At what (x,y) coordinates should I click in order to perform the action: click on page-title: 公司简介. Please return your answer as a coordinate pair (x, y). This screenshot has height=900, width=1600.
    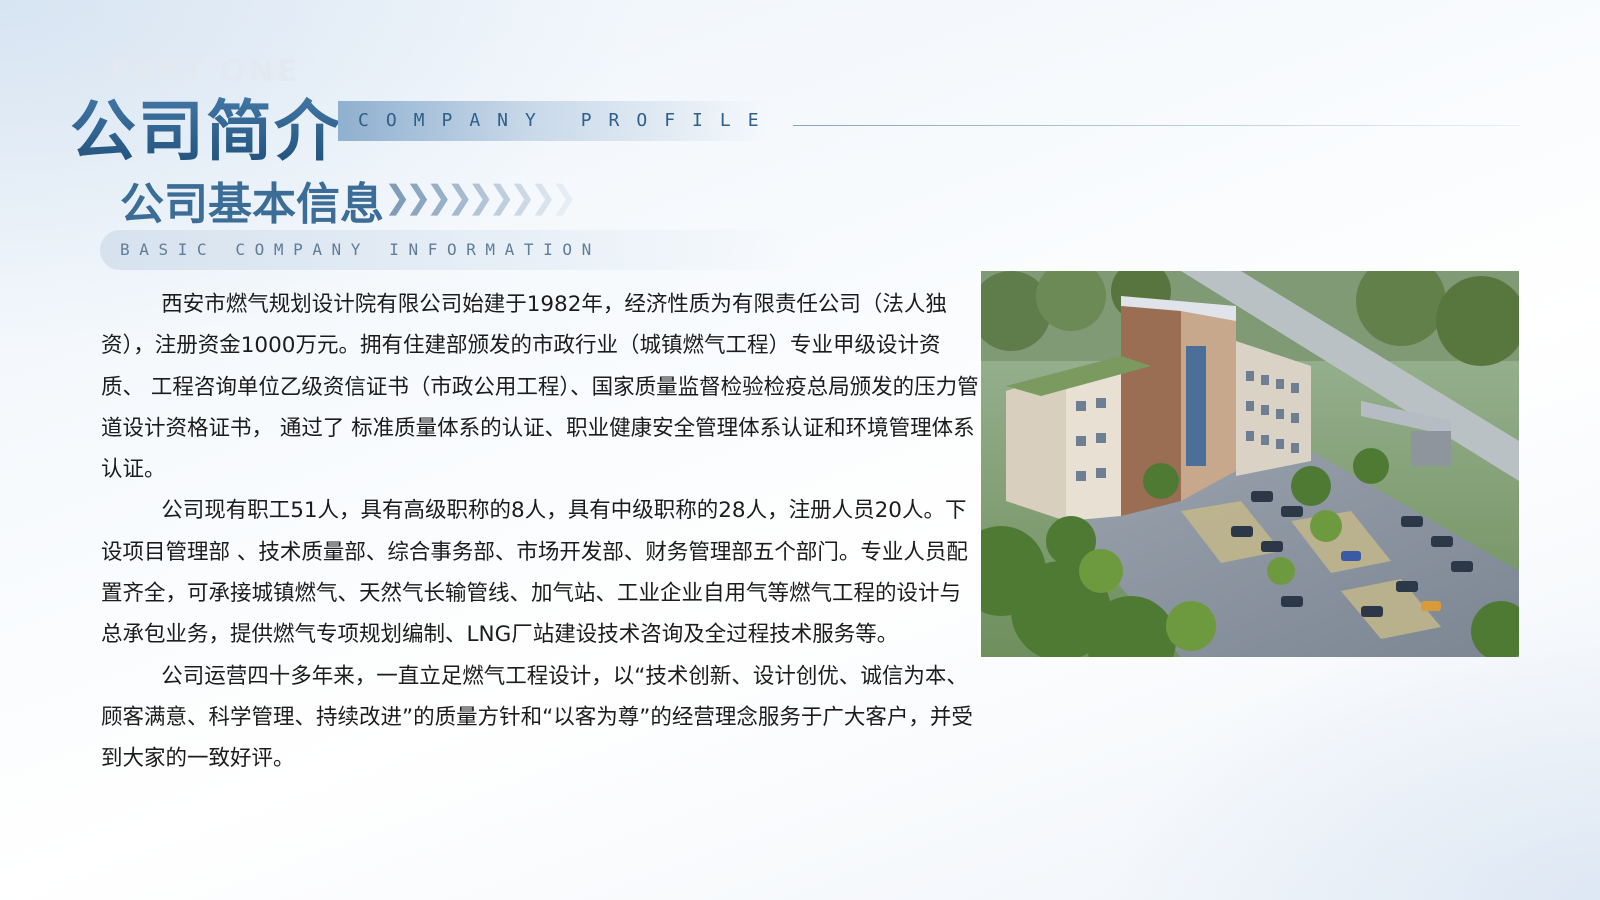
    Looking at the image, I should click on (206, 126).